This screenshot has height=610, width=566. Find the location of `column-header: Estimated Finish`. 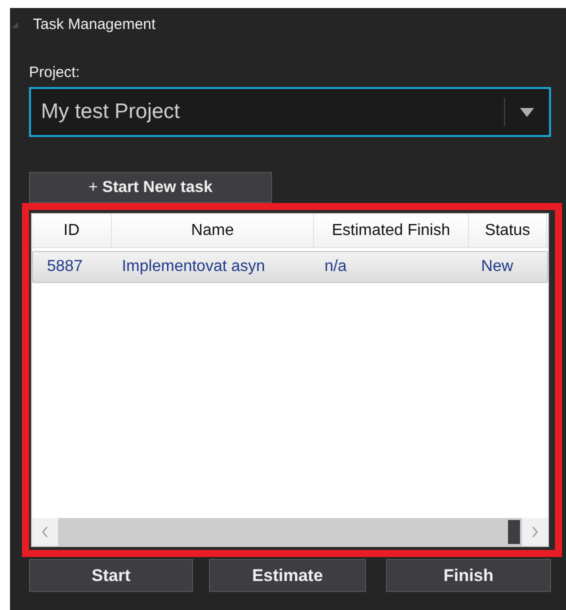

column-header: Estimated Finish is located at coordinates (391, 230).